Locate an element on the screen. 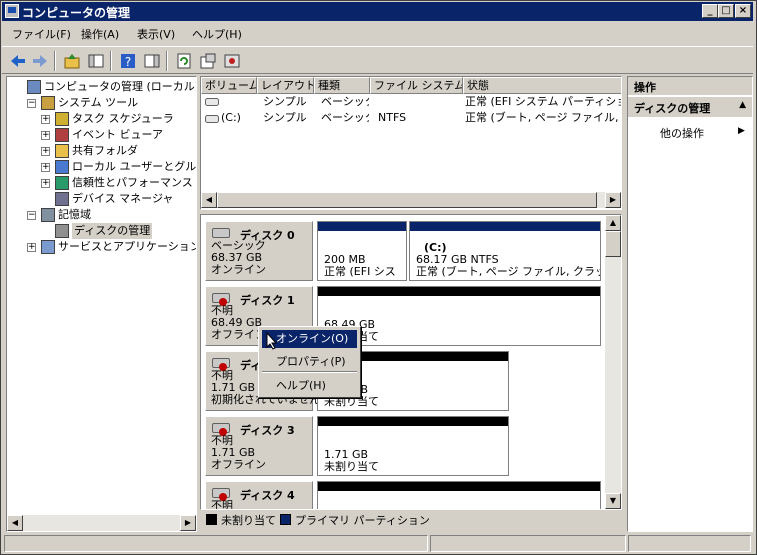 The width and height of the screenshot is (757, 555). up-folder-icon is located at coordinates (72, 61).